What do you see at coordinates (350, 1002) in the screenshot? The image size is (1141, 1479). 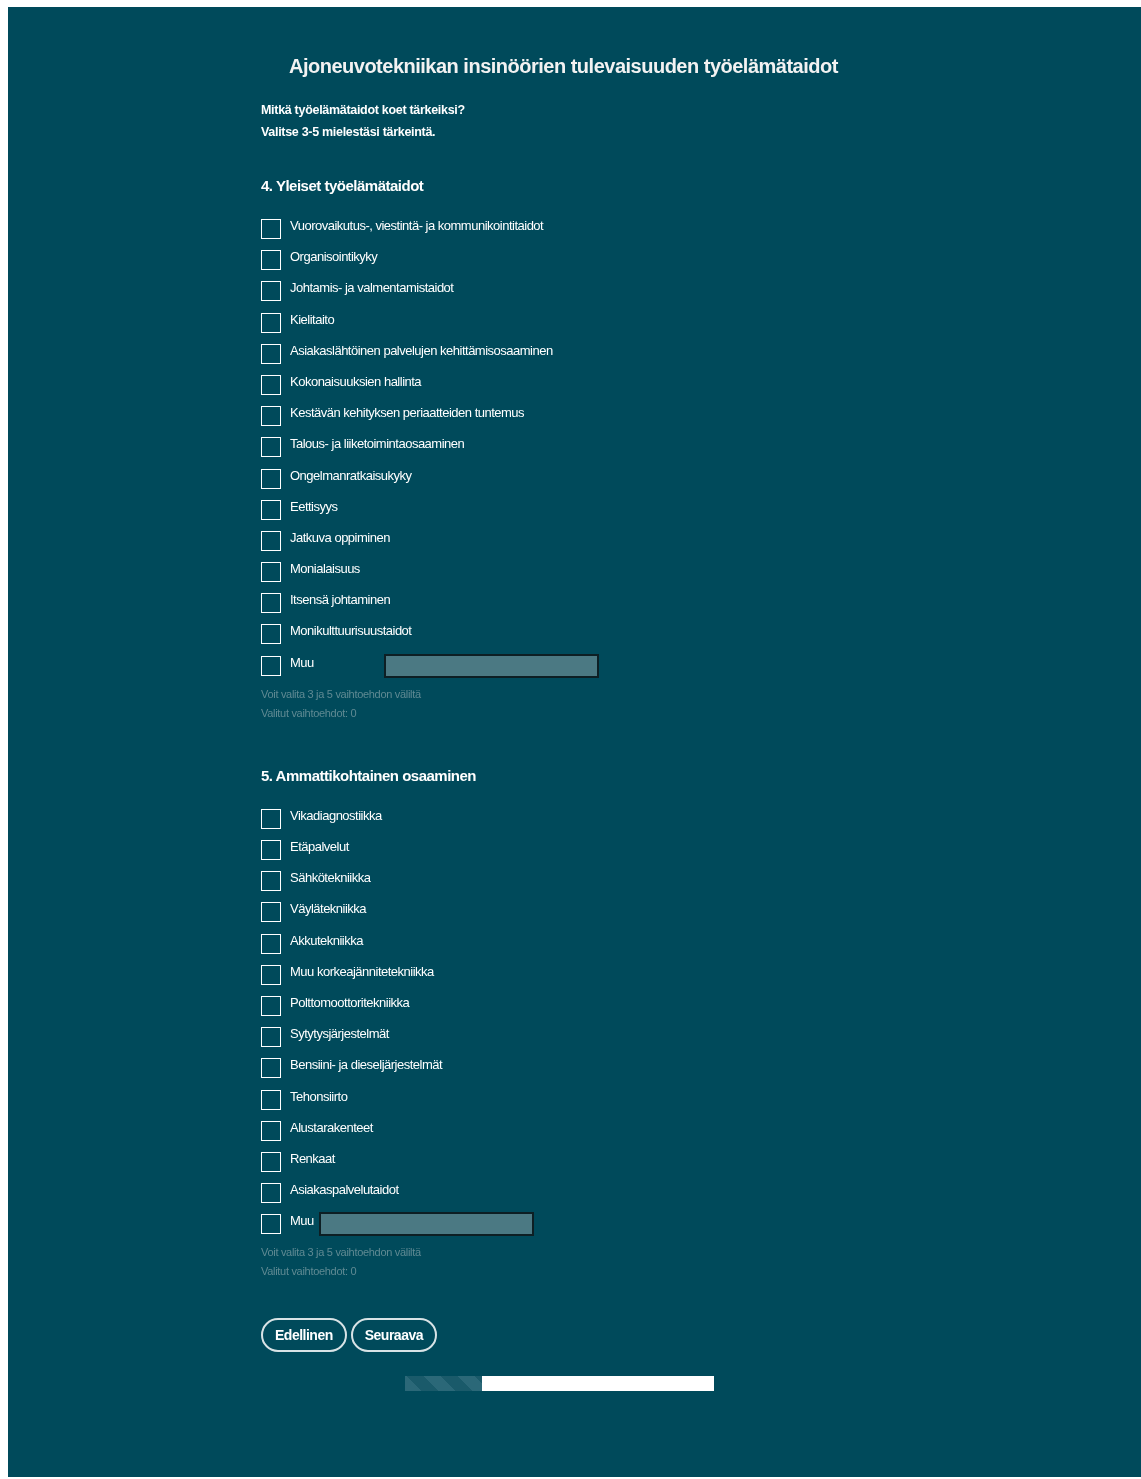 I see `option-label: Polttomoottoritekniikka` at bounding box center [350, 1002].